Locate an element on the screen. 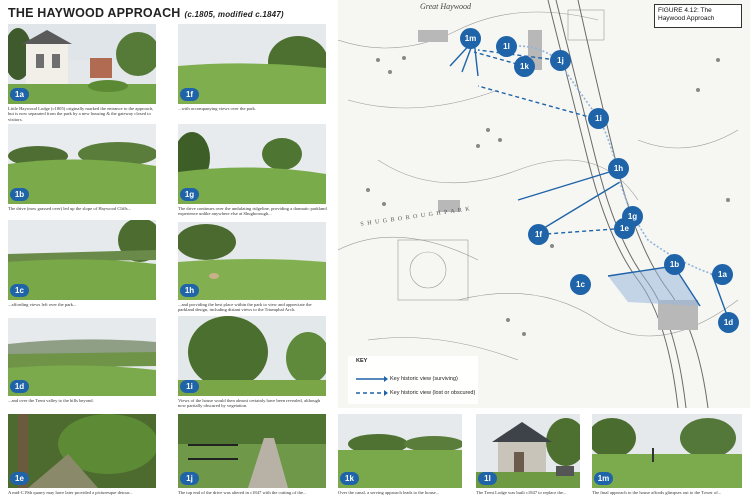 This screenshot has width=750, height=500. photo-1e-image is located at coordinates (82, 451).